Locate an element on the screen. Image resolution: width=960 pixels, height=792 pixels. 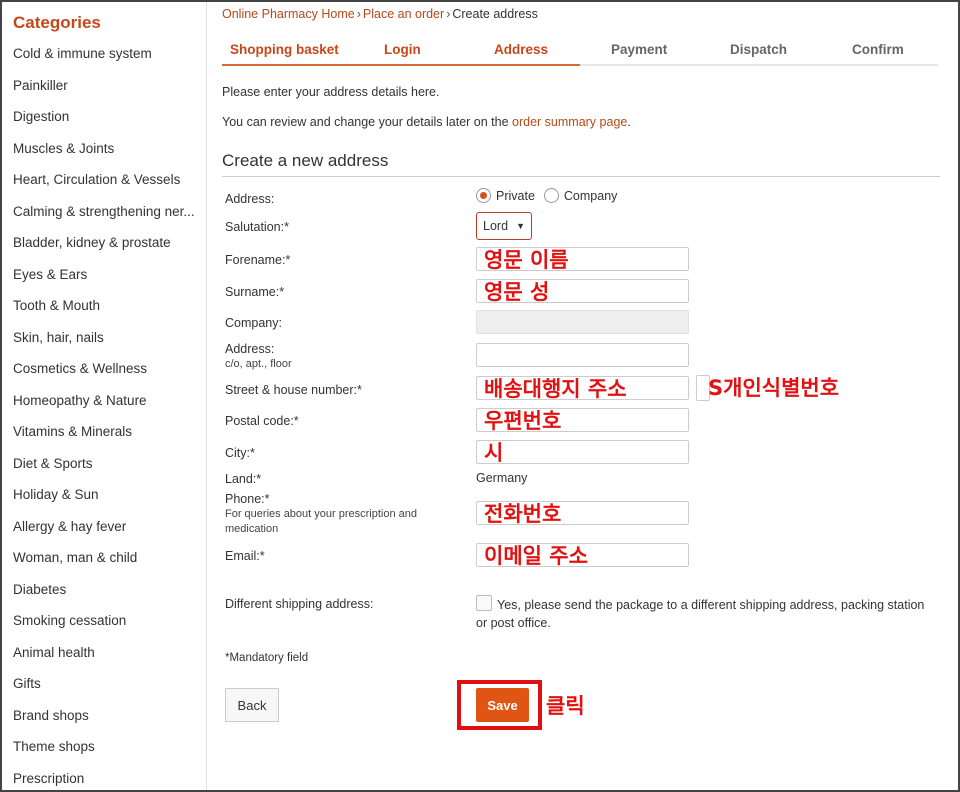
sidebar-category-item: Skin, hair, nails is located at coordinates (108, 343).